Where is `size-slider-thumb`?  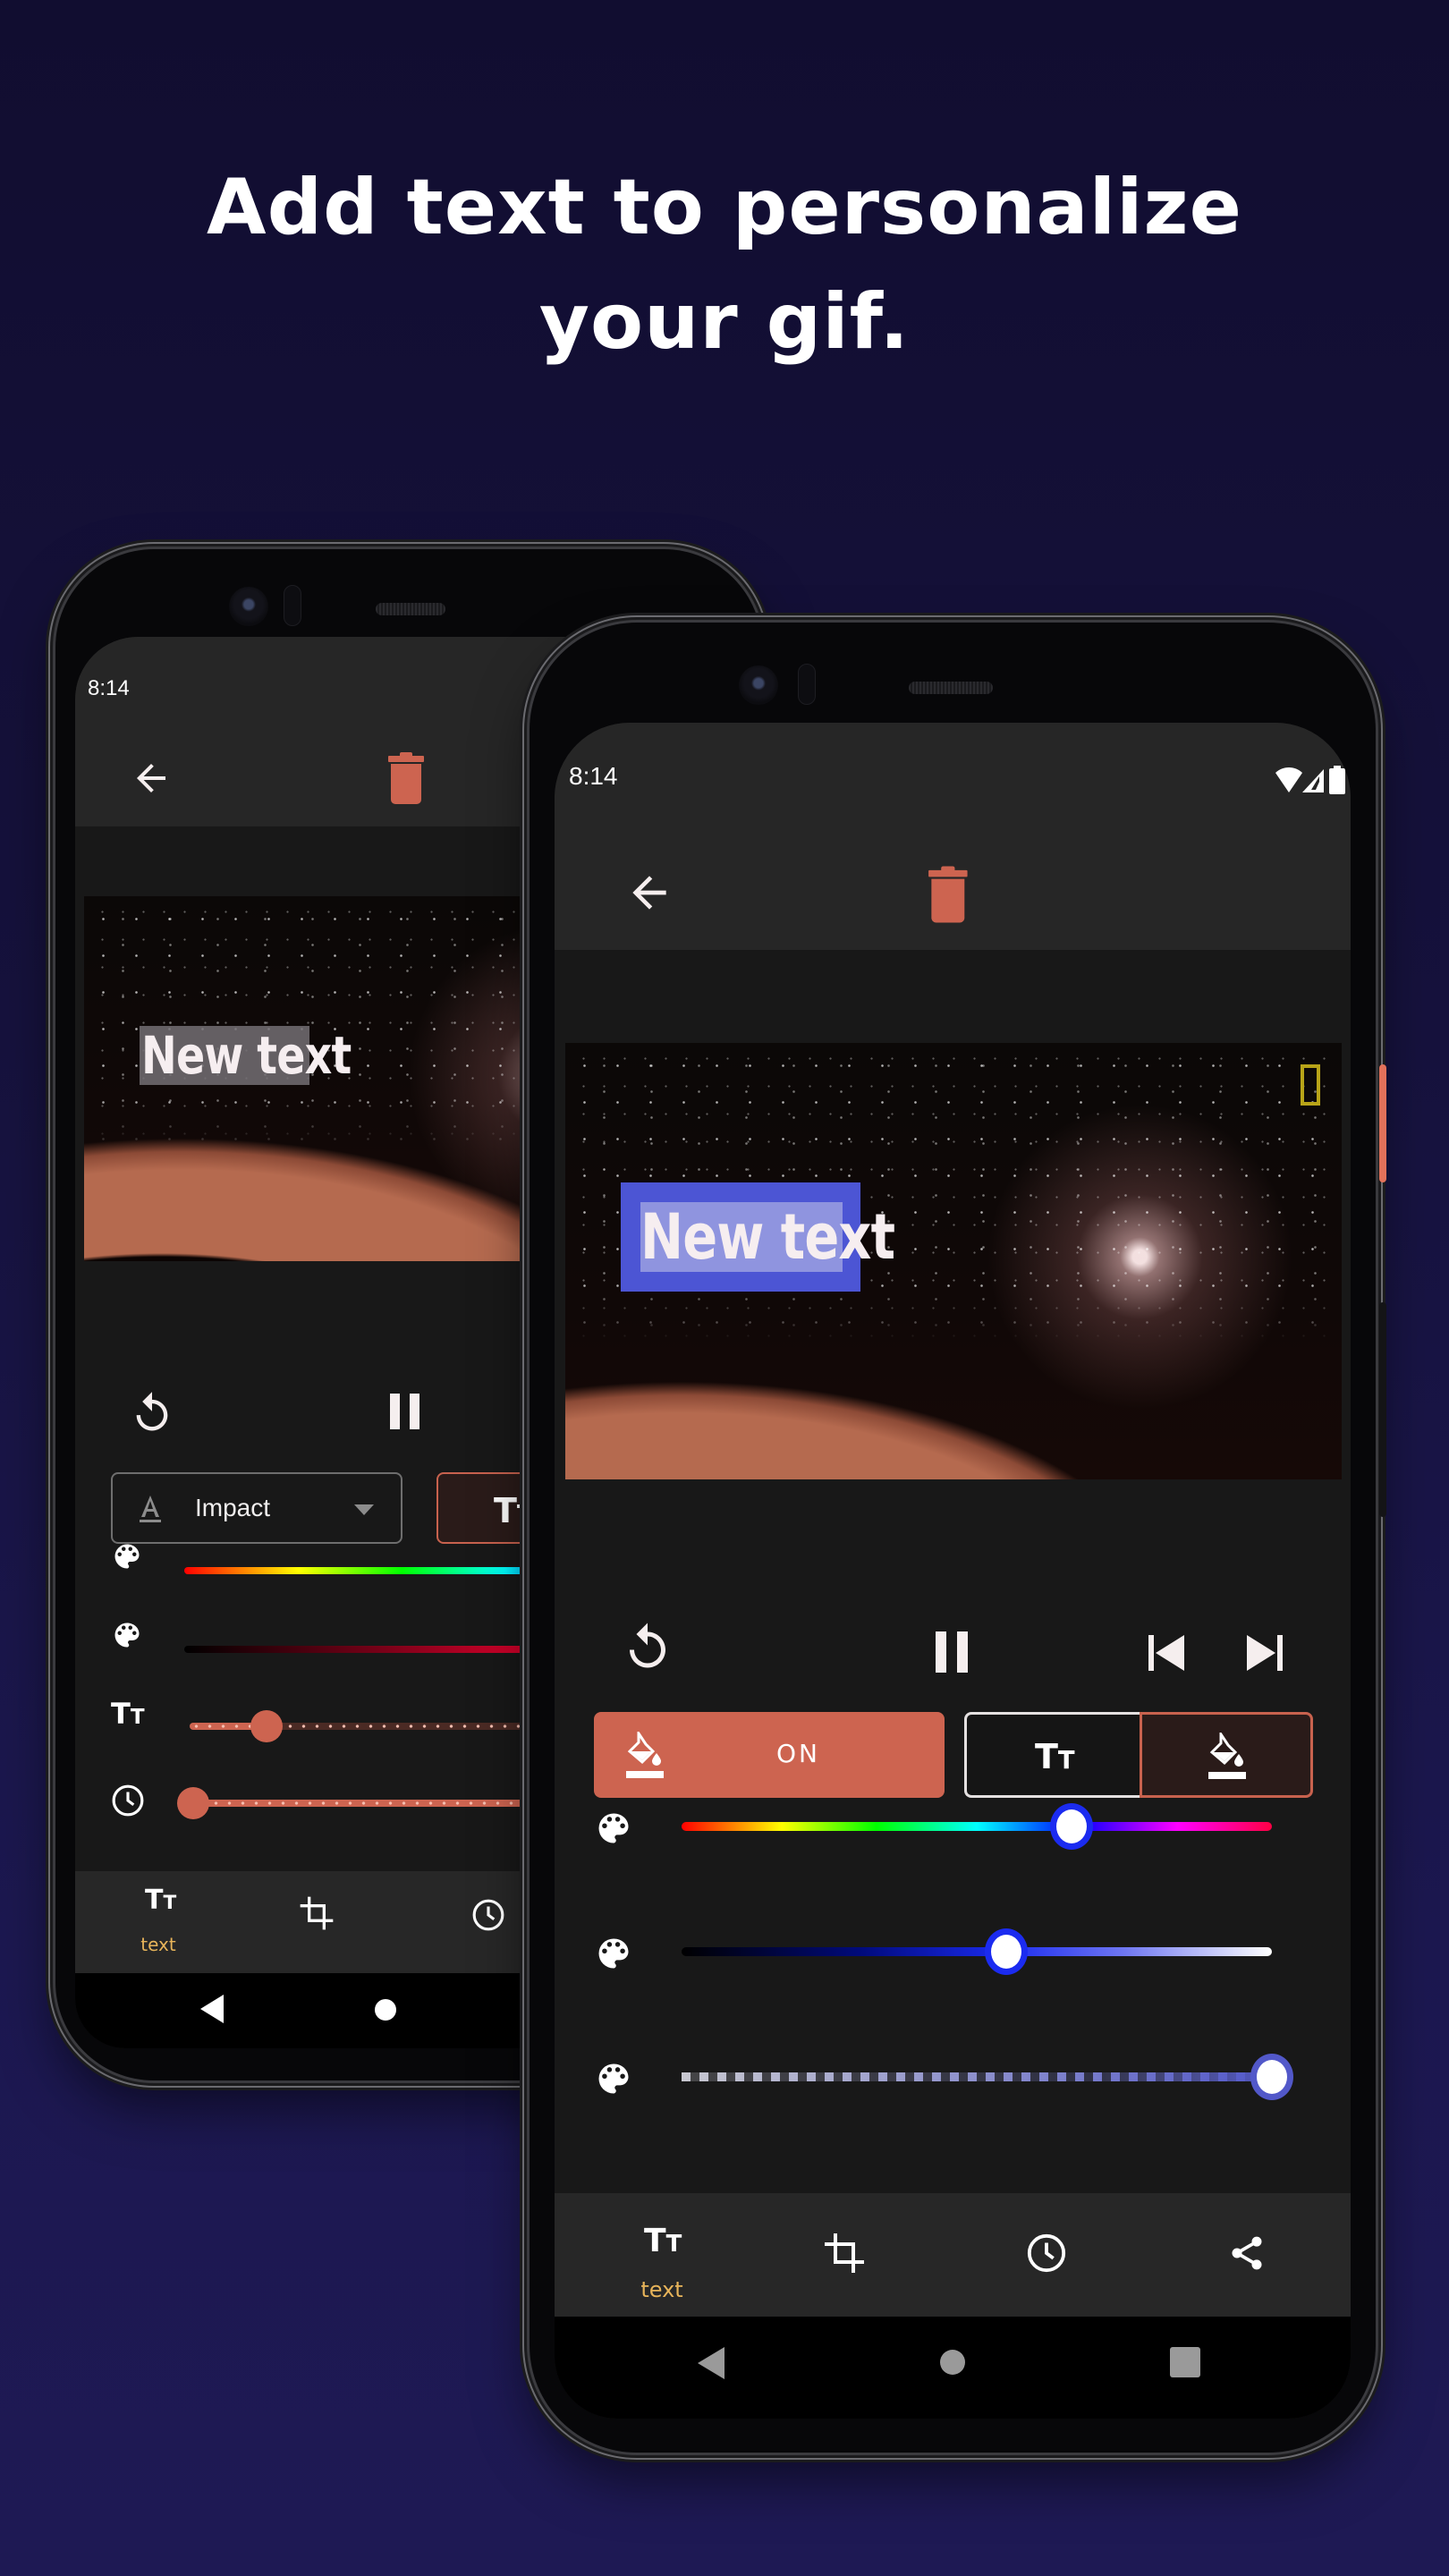
size-slider-thumb is located at coordinates (266, 1726).